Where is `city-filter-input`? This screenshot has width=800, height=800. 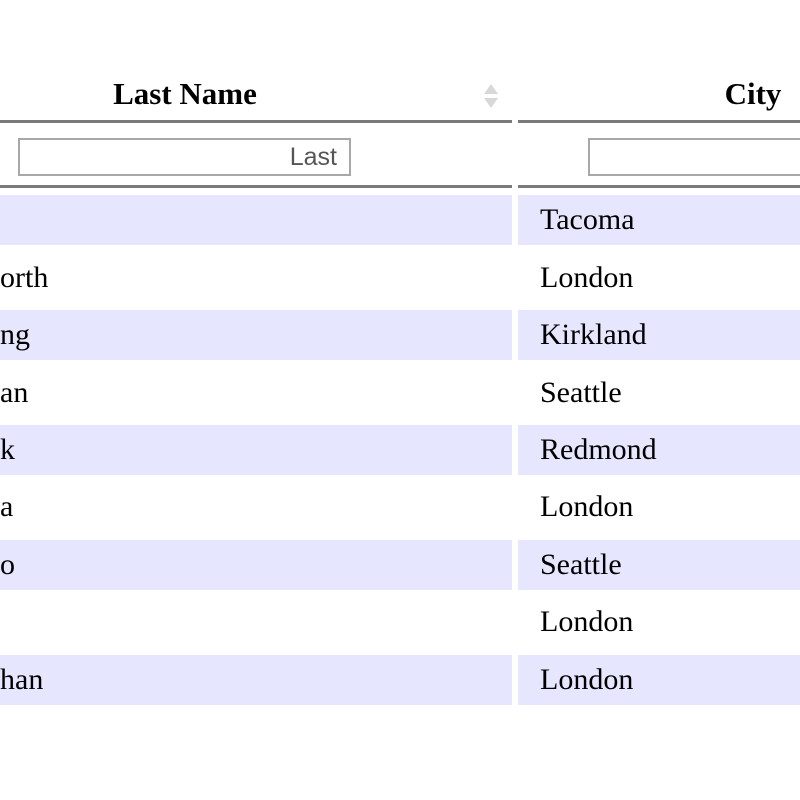
city-filter-input is located at coordinates (694, 157).